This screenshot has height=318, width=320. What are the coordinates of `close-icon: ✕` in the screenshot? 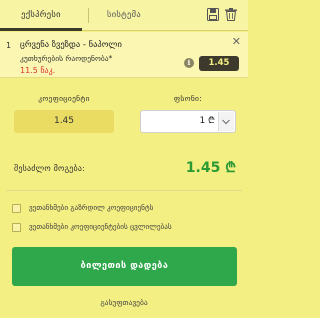 It's located at (236, 41).